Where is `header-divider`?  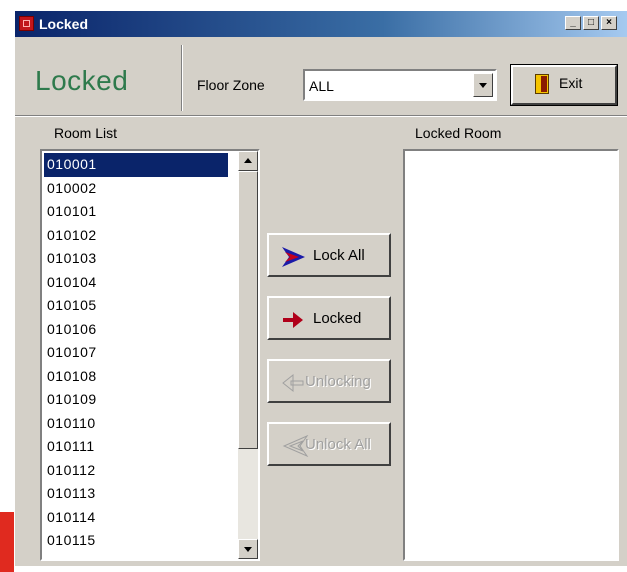 header-divider is located at coordinates (182, 78).